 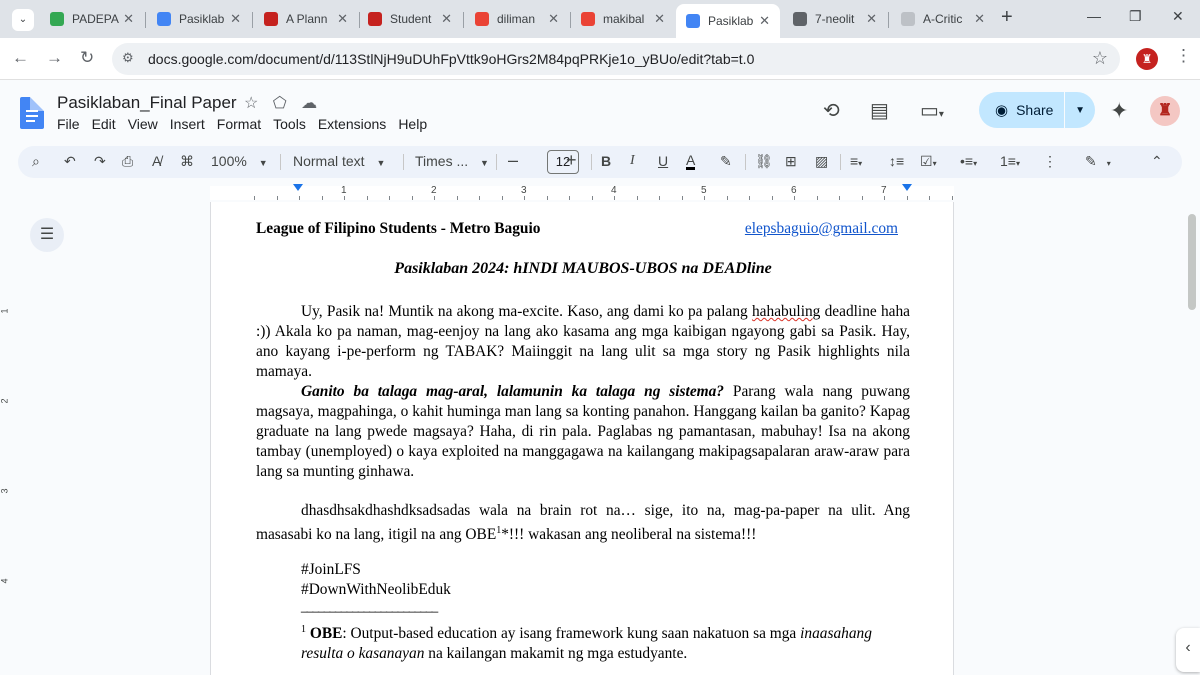 What do you see at coordinates (932, 110) in the screenshot?
I see `meet-icon: ▭▾` at bounding box center [932, 110].